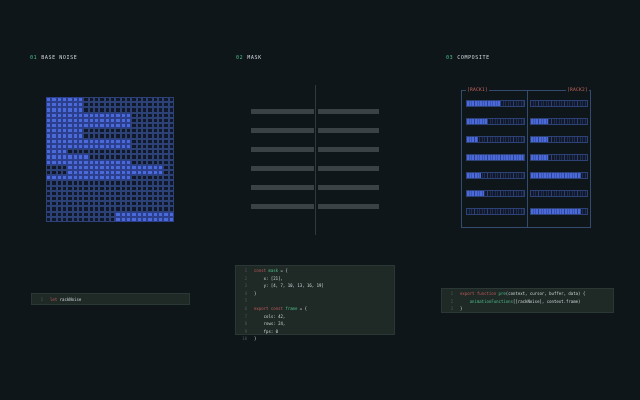 The height and width of the screenshot is (400, 640). What do you see at coordinates (240, 58) in the screenshot?
I see `column-number: 02` at bounding box center [240, 58].